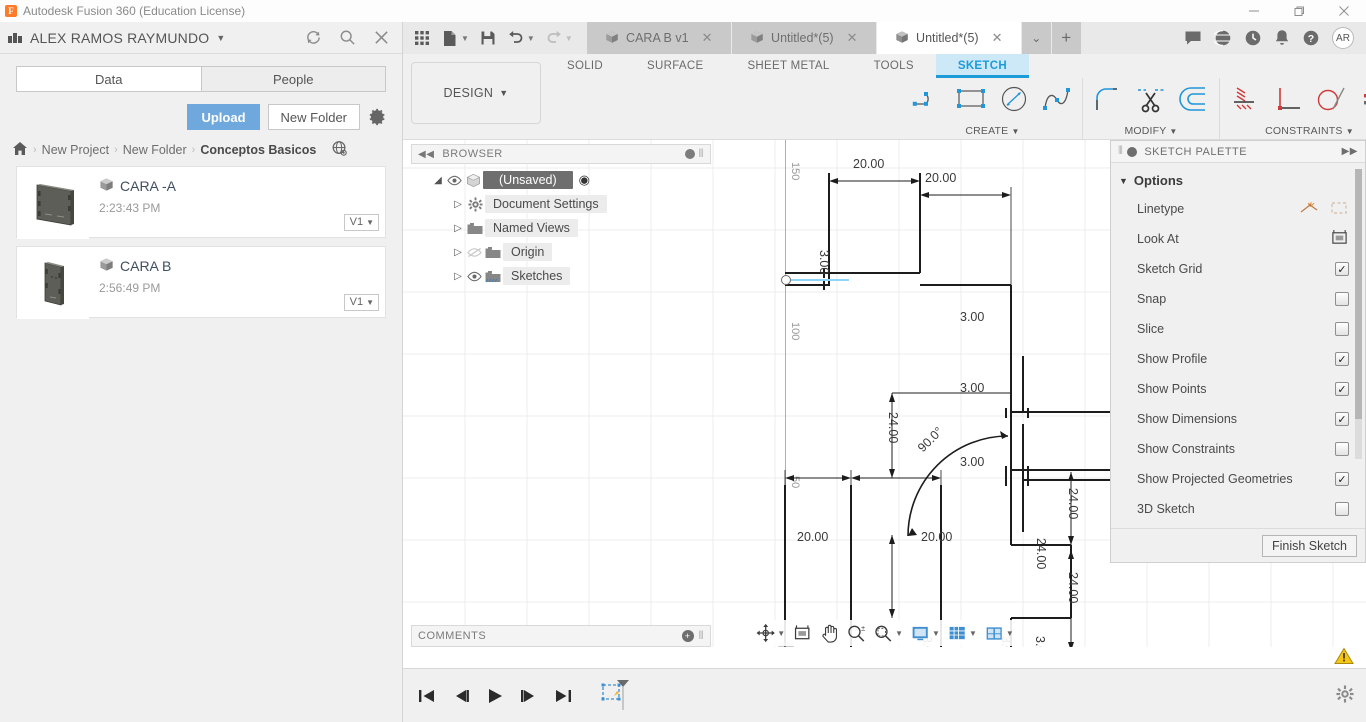 The width and height of the screenshot is (1366, 722). What do you see at coordinates (1108, 99) in the screenshot?
I see `fillet-icon` at bounding box center [1108, 99].